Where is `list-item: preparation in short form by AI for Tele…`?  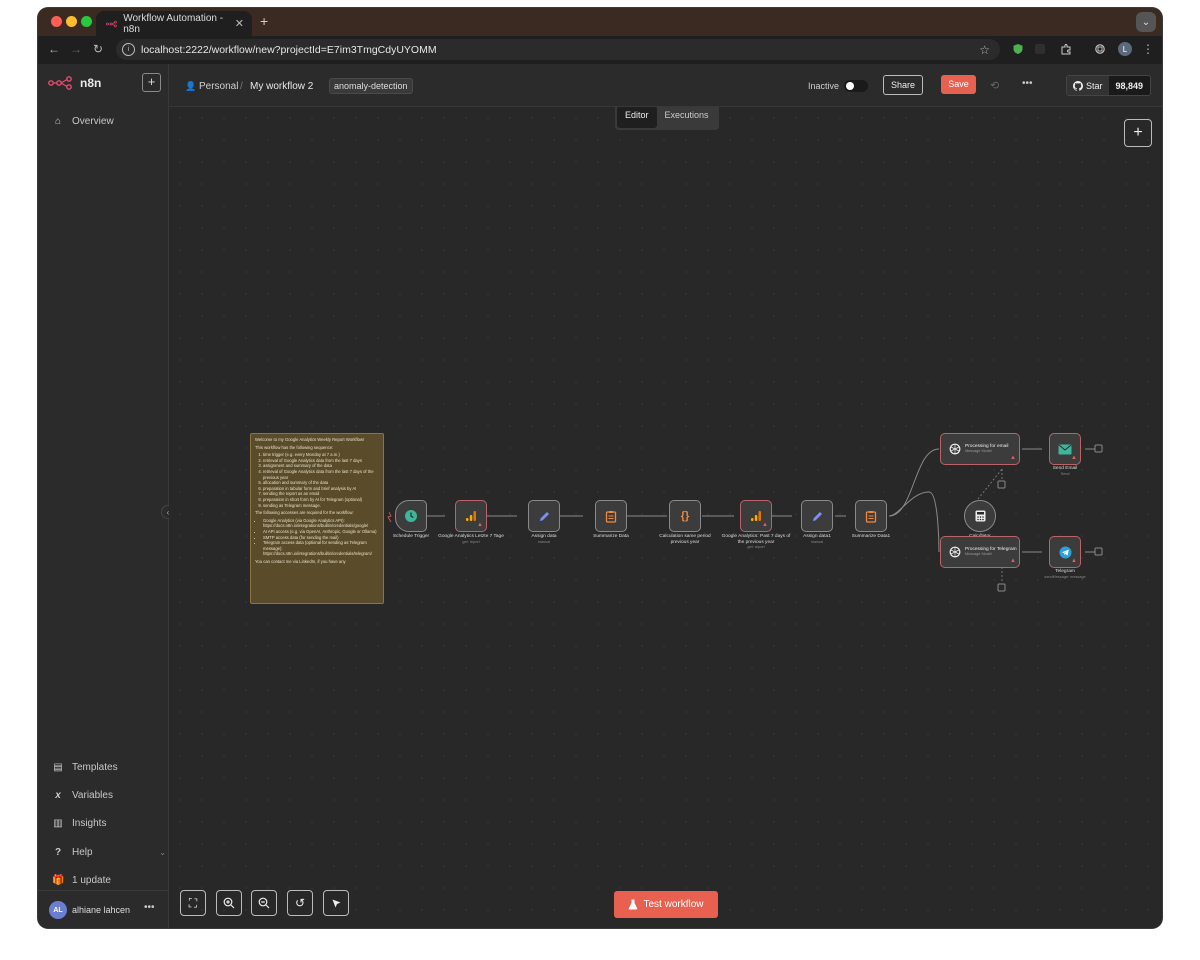
list-item: preparation in short form by AI for Tele… is located at coordinates (321, 500).